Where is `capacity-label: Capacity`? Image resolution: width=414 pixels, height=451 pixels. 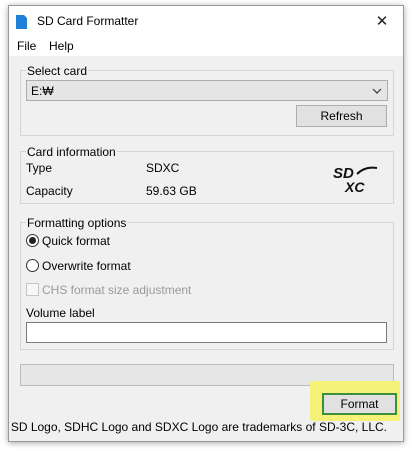 capacity-label: Capacity is located at coordinates (49, 191).